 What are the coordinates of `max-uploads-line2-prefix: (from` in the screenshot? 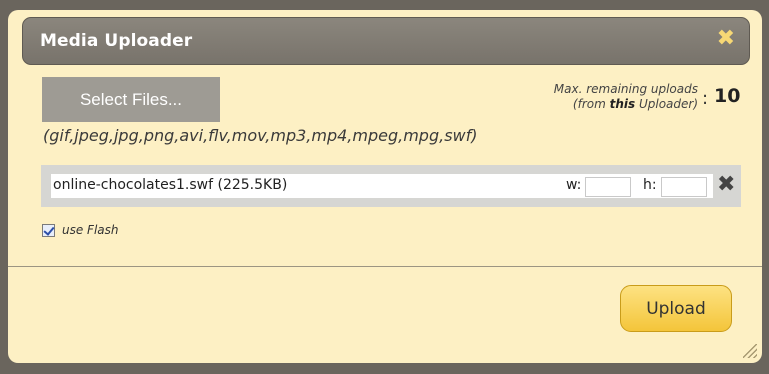 It's located at (591, 104).